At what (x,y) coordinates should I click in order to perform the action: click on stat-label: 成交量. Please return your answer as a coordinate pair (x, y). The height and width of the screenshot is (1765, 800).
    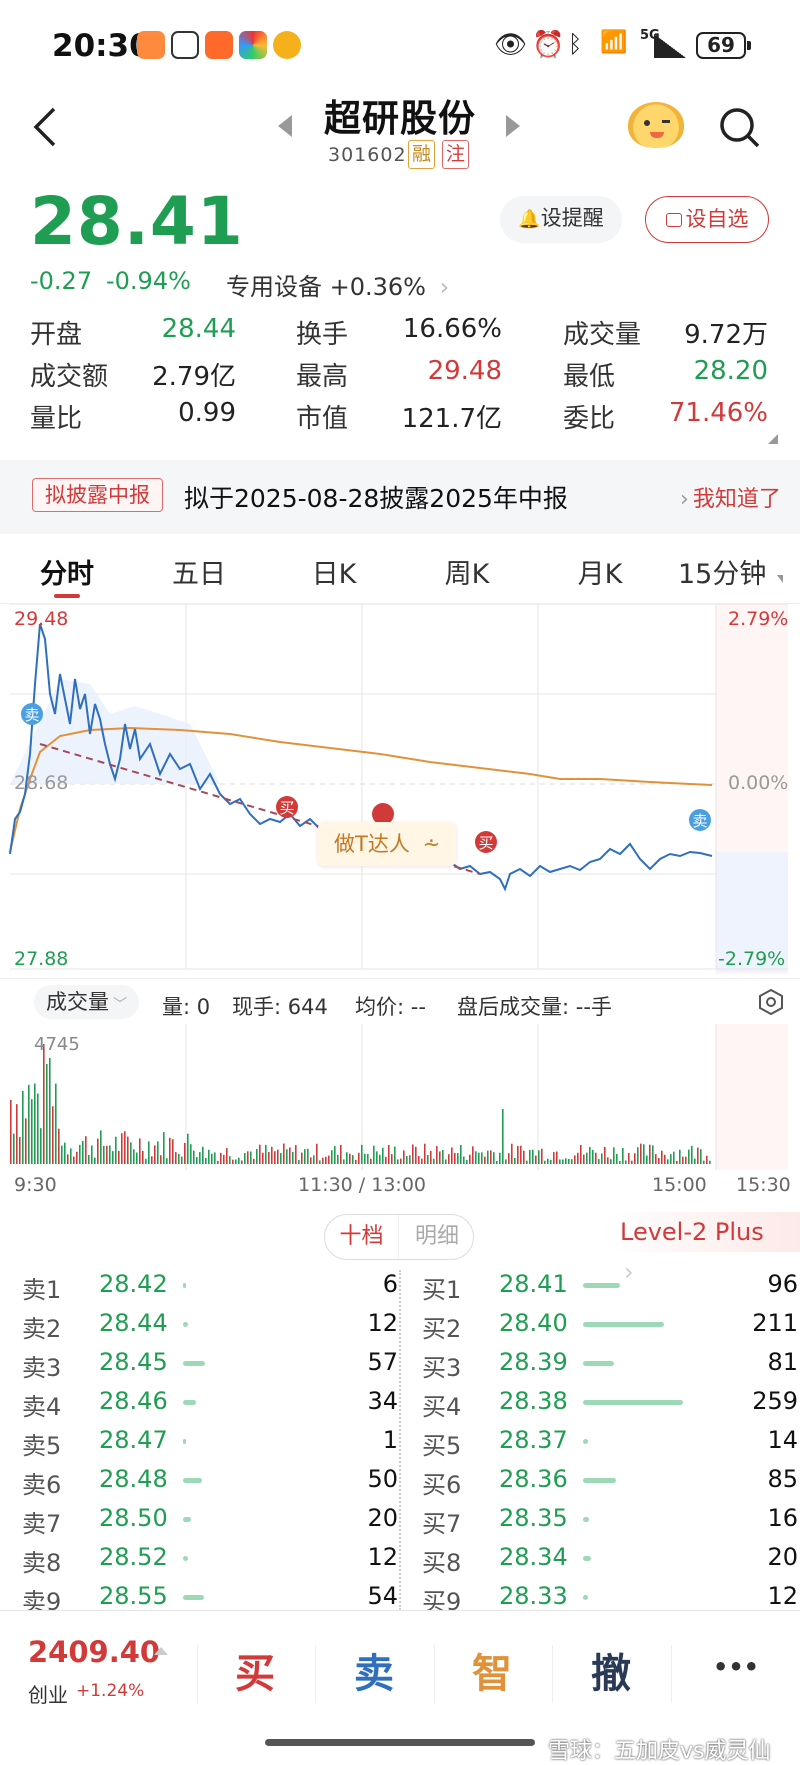
    Looking at the image, I should click on (602, 335).